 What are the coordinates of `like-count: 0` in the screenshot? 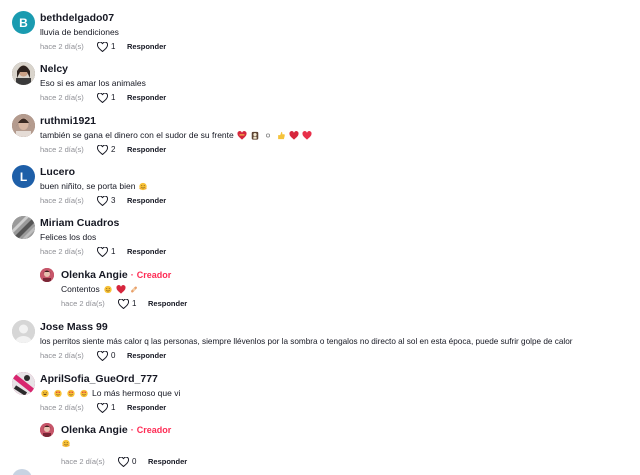 It's located at (113, 355).